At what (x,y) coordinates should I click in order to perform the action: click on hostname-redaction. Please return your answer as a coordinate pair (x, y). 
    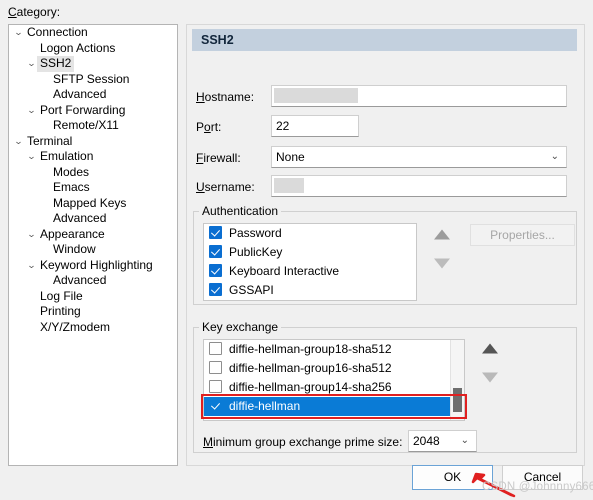
    Looking at the image, I should click on (316, 95).